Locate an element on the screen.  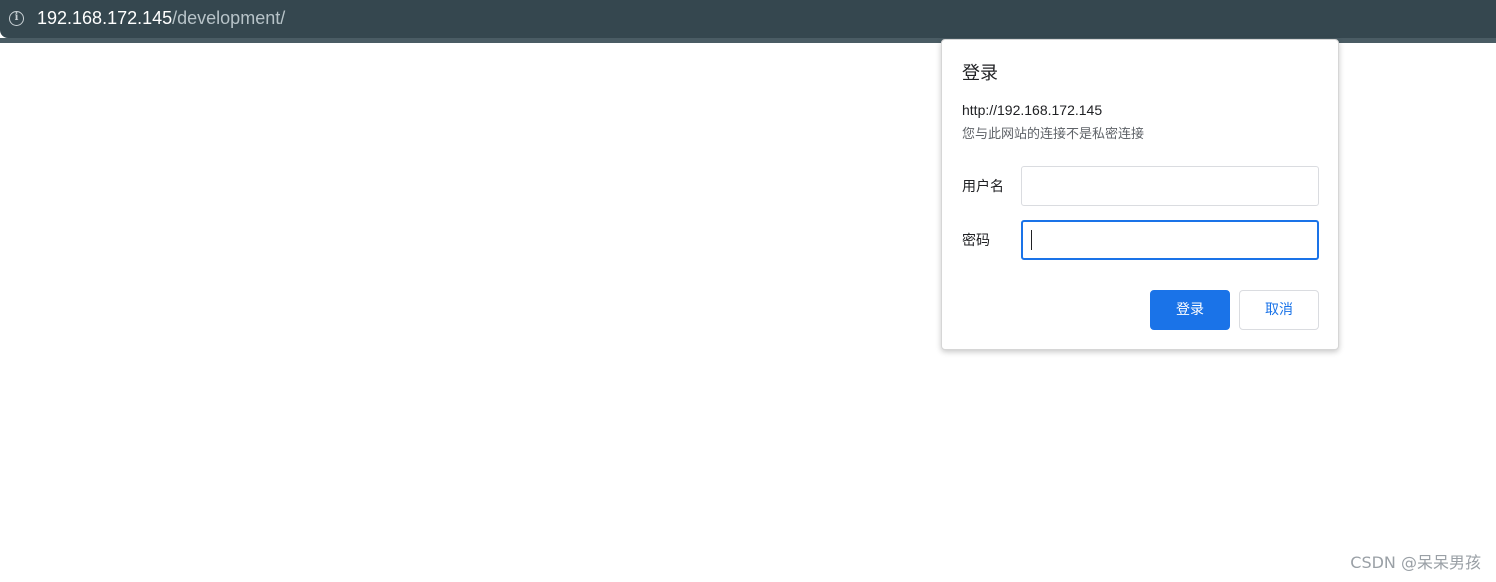
dialog-title: 登录 is located at coordinates (980, 73).